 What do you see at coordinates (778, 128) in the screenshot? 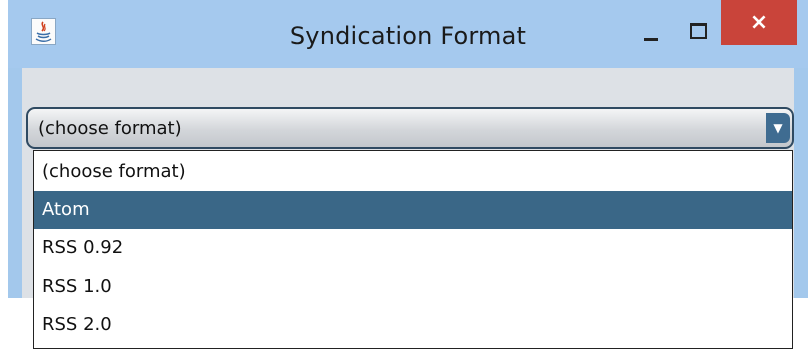
I see `chevron-down-icon: ▼` at bounding box center [778, 128].